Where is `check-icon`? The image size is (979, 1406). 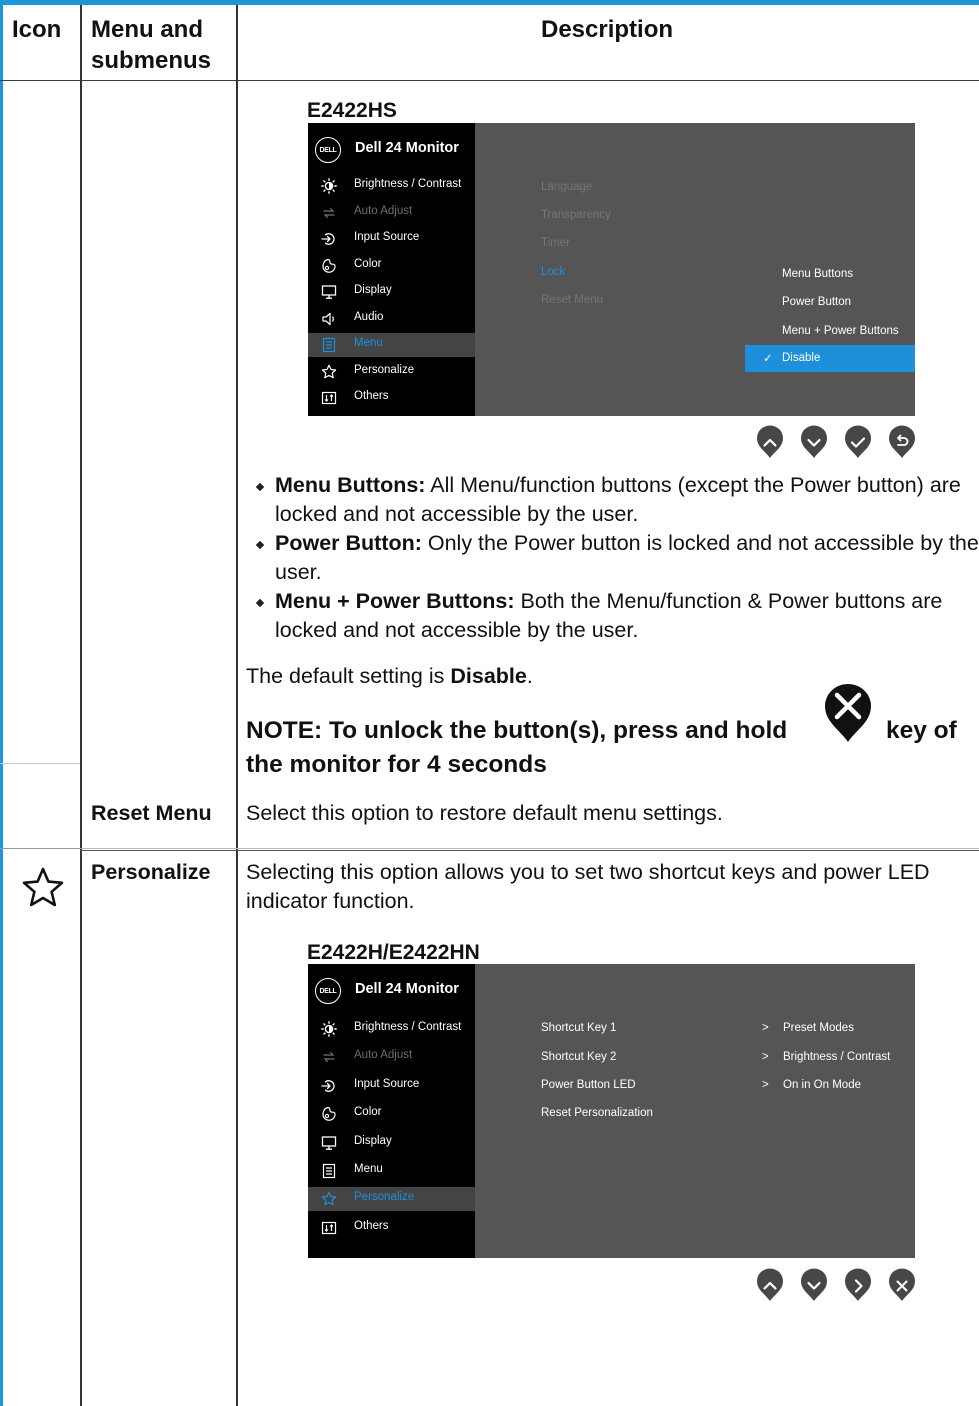
check-icon is located at coordinates (858, 442).